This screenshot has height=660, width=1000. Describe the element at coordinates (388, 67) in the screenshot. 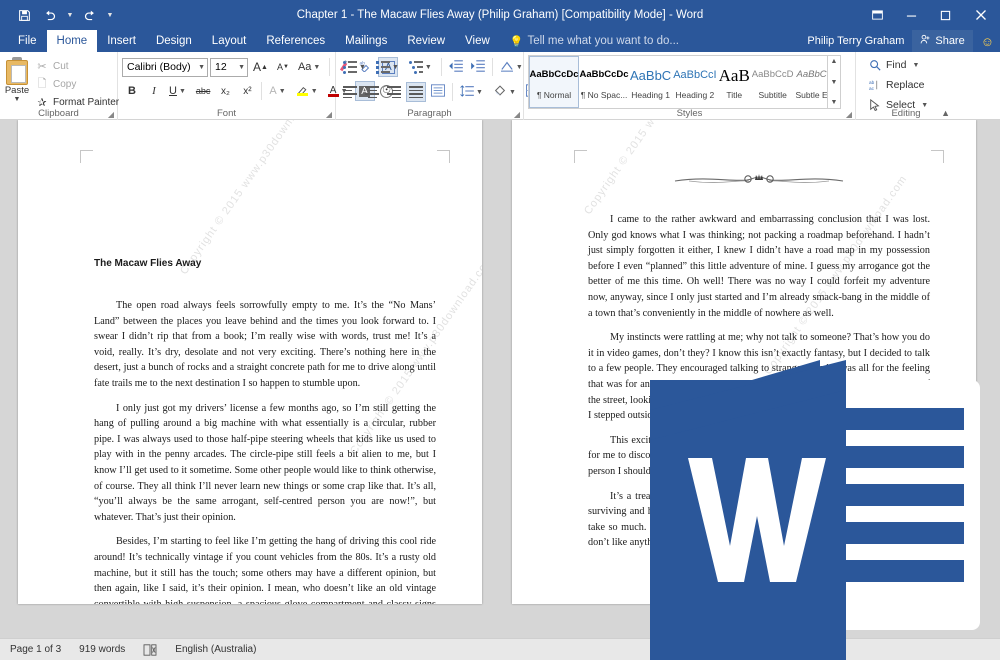

I see `numbering-button: ▼` at that location.